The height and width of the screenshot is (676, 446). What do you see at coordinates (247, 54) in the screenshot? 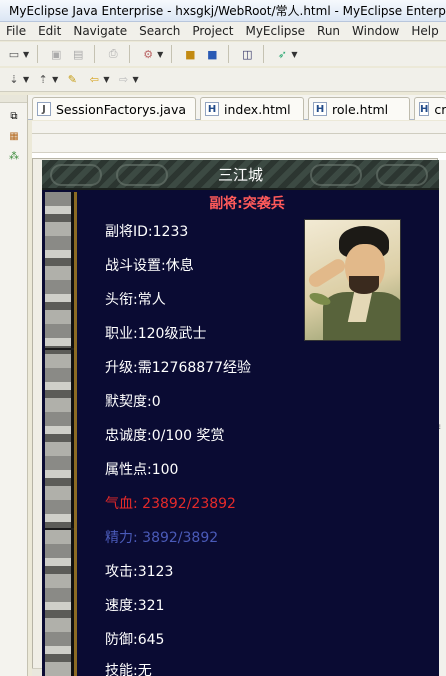
I see `browser-icon: ◫` at bounding box center [247, 54].